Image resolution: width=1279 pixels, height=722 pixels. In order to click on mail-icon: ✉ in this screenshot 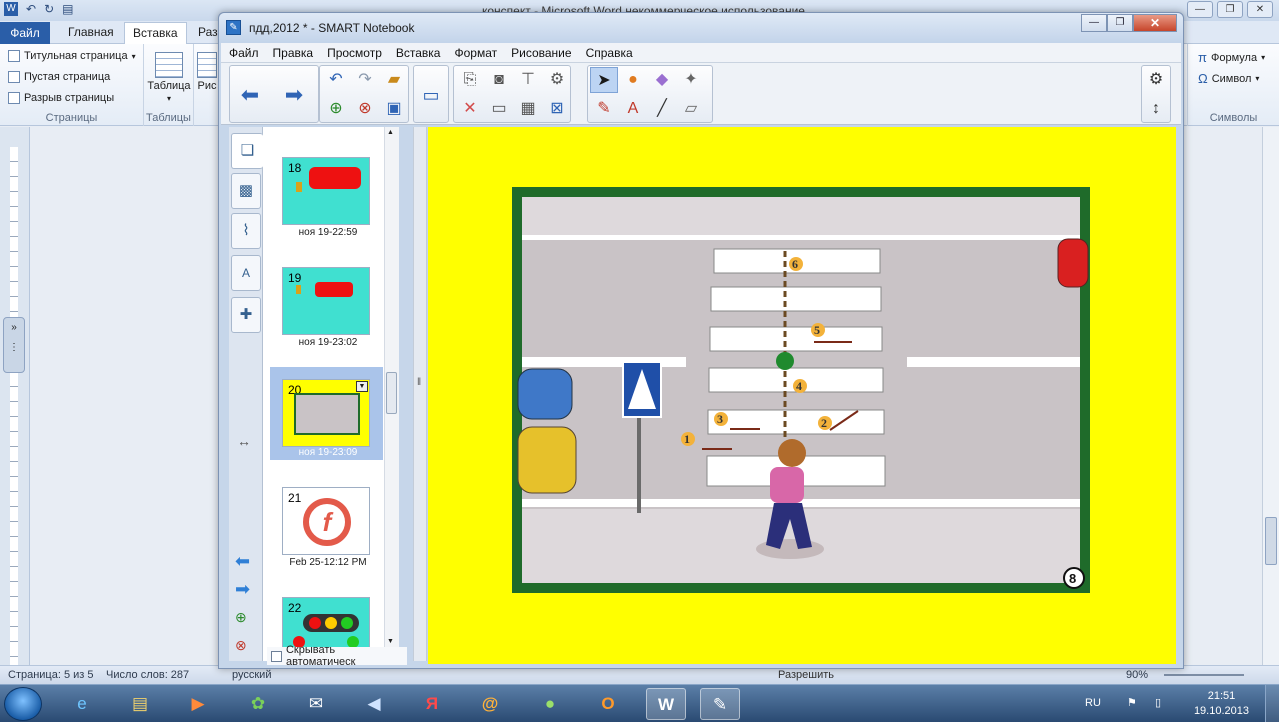, I will do `click(316, 704)`.